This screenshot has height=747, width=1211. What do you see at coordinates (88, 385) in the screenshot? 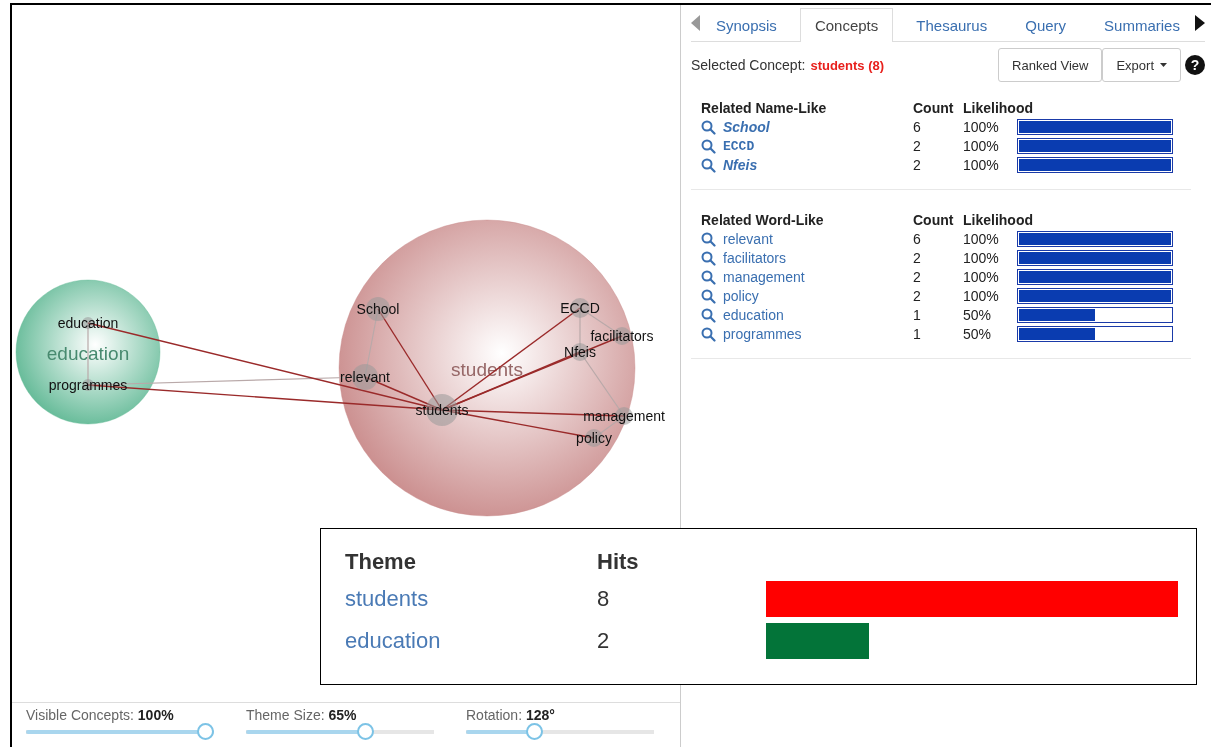
I see `concept-label: programmes` at bounding box center [88, 385].